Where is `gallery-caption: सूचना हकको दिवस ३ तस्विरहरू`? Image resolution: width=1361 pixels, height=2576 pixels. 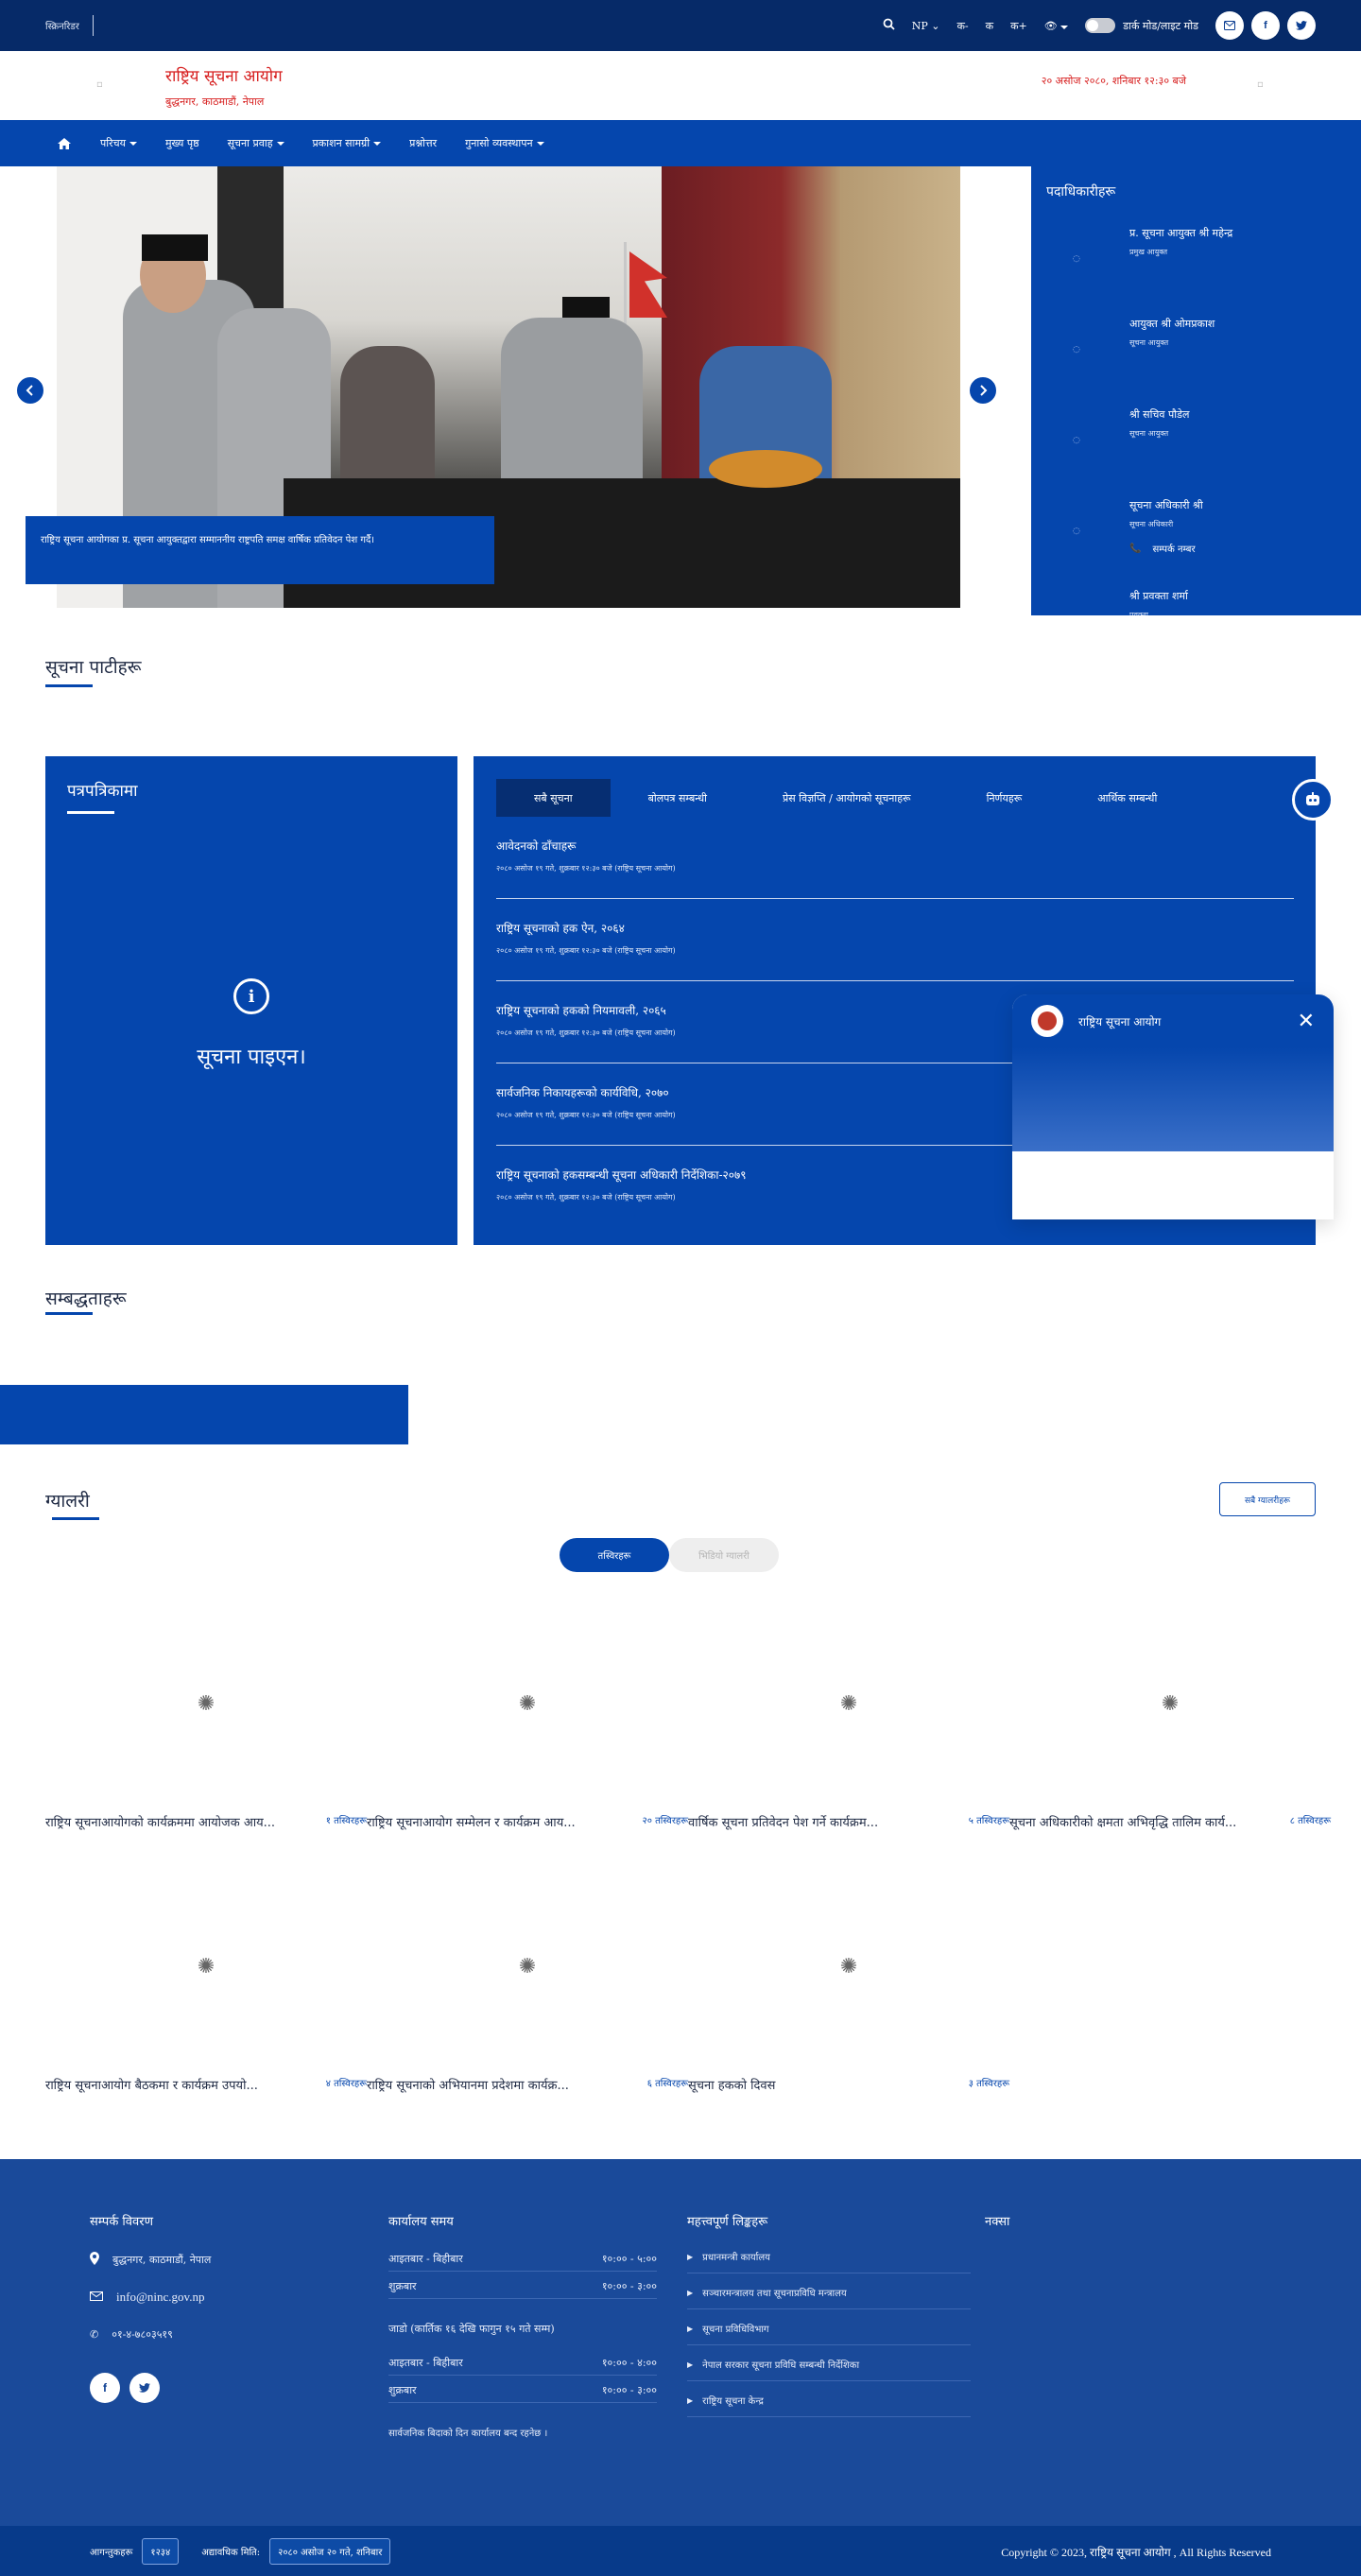
gallery-caption: सूचना हकको दिवस ३ तस्विरहरू is located at coordinates (848, 2084).